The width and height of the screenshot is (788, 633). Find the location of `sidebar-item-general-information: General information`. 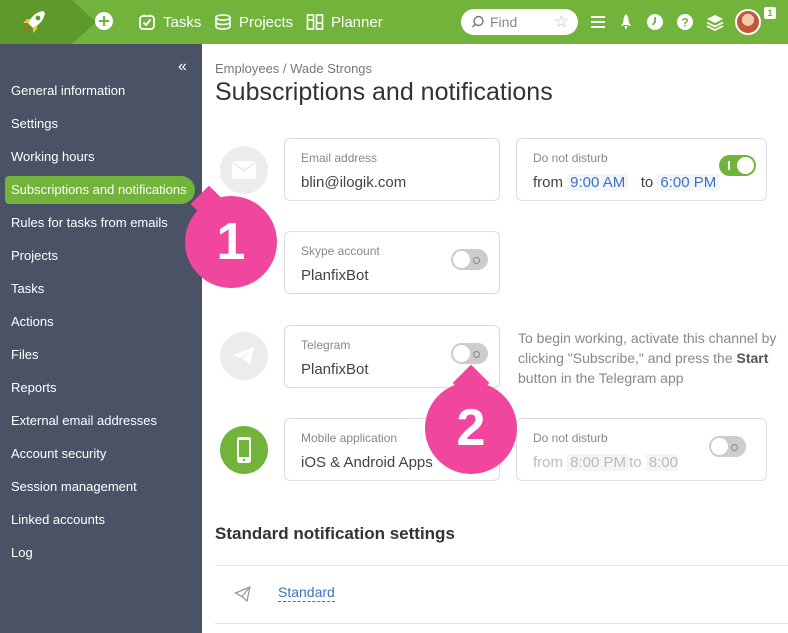

sidebar-item-general-information: General information is located at coordinates (101, 91).